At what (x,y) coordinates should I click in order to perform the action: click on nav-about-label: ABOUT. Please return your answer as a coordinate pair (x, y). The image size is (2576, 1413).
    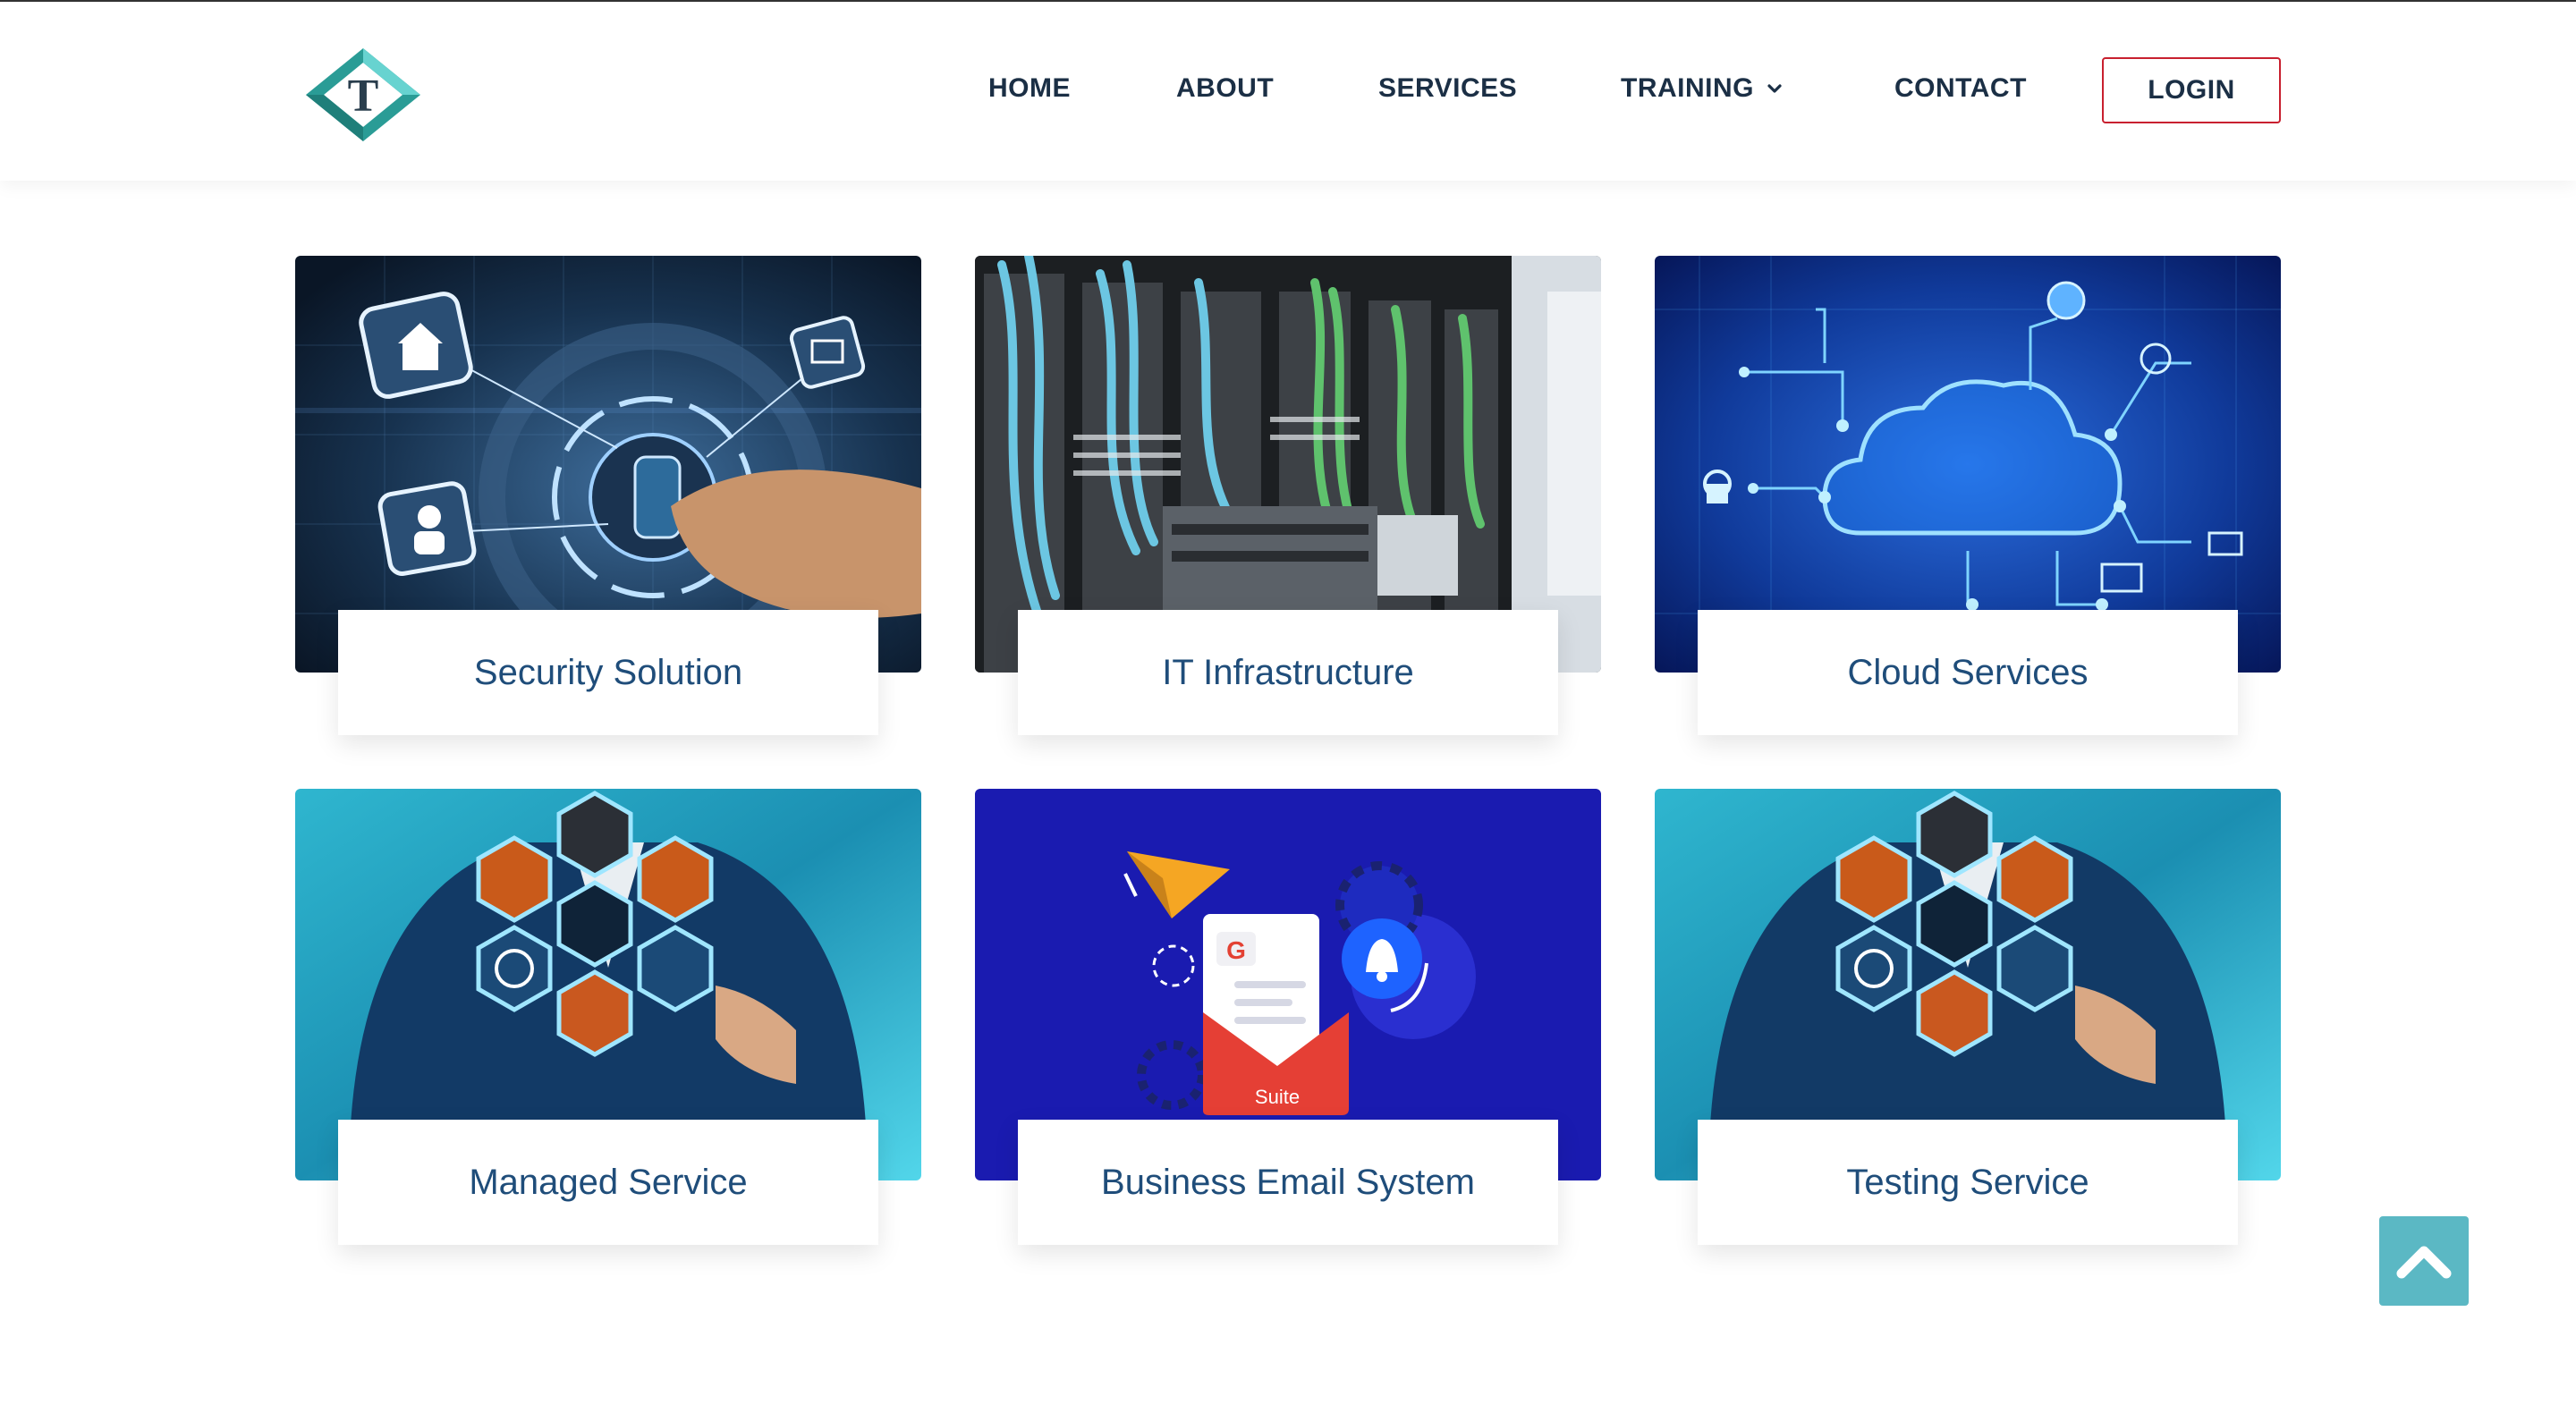
    Looking at the image, I should click on (1225, 88).